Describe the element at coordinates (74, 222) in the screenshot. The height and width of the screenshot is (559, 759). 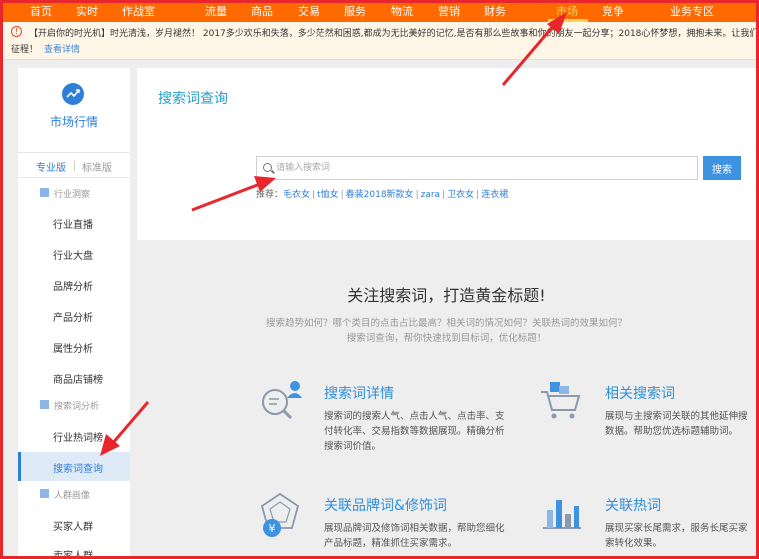
I see `sidebar-item-industry-live: 行业直播` at that location.